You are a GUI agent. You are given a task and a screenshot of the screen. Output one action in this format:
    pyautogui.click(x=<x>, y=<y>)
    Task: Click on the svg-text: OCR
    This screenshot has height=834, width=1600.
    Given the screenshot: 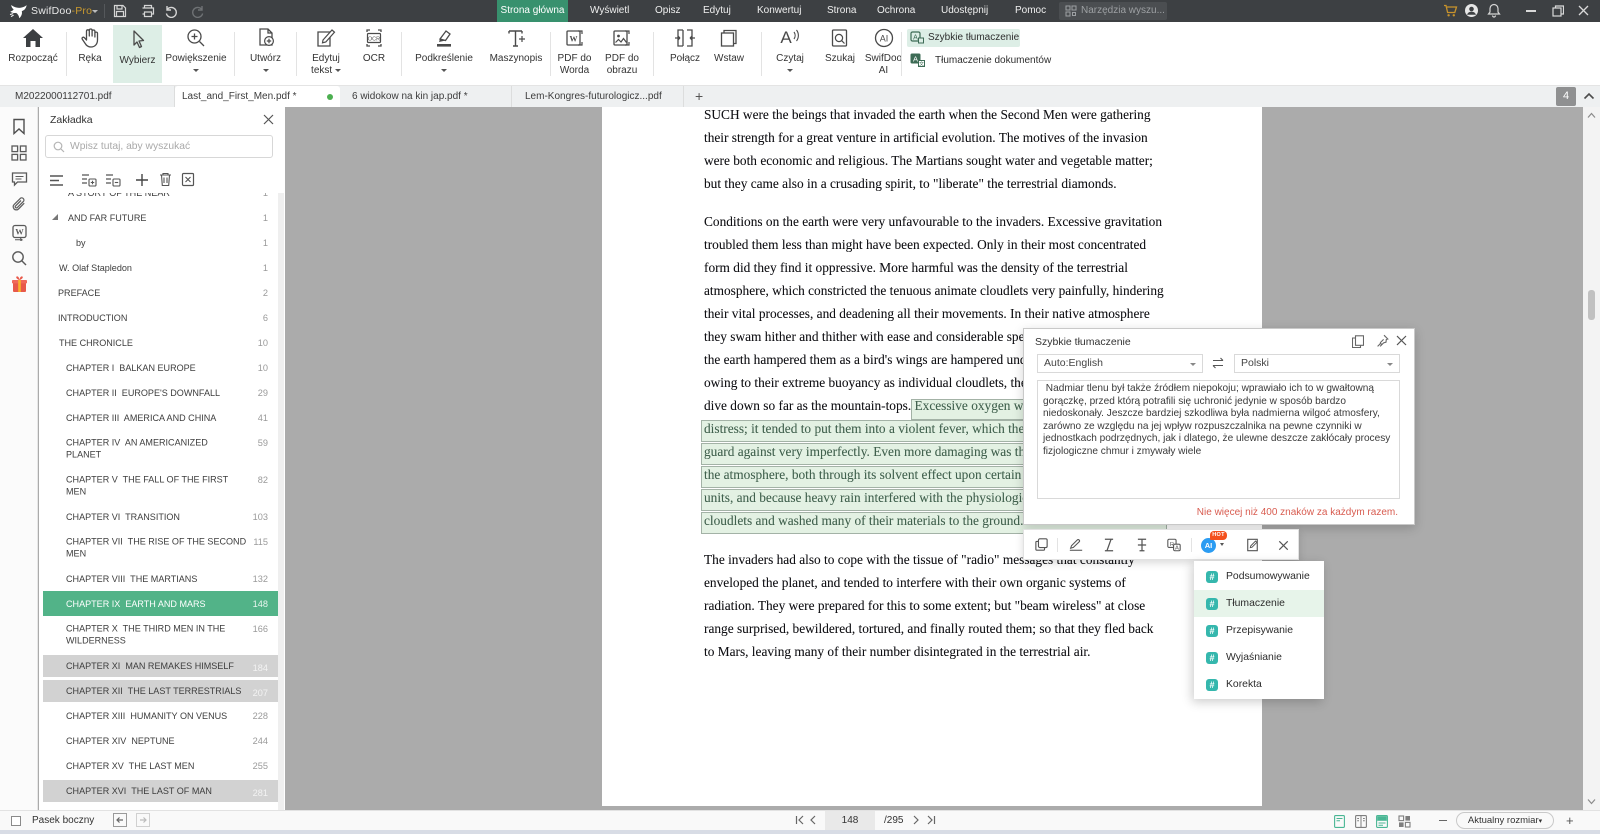 What is the action you would take?
    pyautogui.click(x=374, y=40)
    